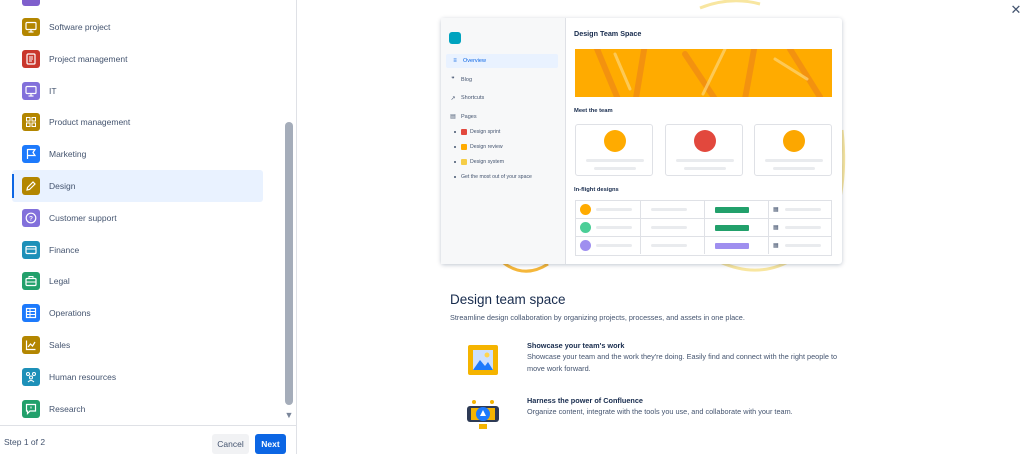  What do you see at coordinates (137, 250) in the screenshot?
I see `category-item-finance: Finance` at bounding box center [137, 250].